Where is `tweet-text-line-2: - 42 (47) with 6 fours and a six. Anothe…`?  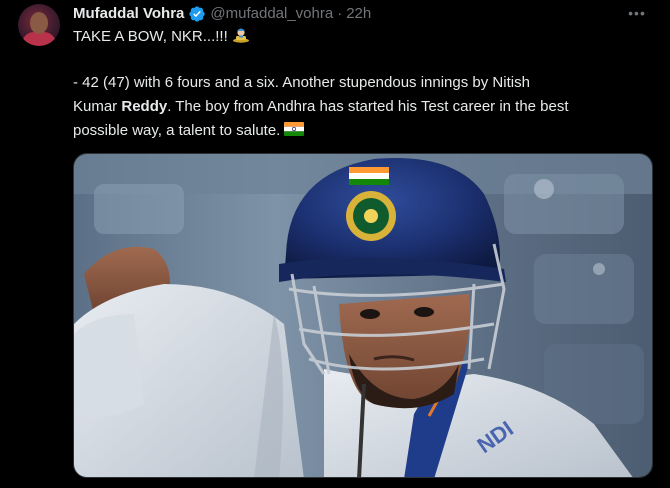 tweet-text-line-2: - 42 (47) with 6 fours and a six. Anothe… is located at coordinates (301, 83).